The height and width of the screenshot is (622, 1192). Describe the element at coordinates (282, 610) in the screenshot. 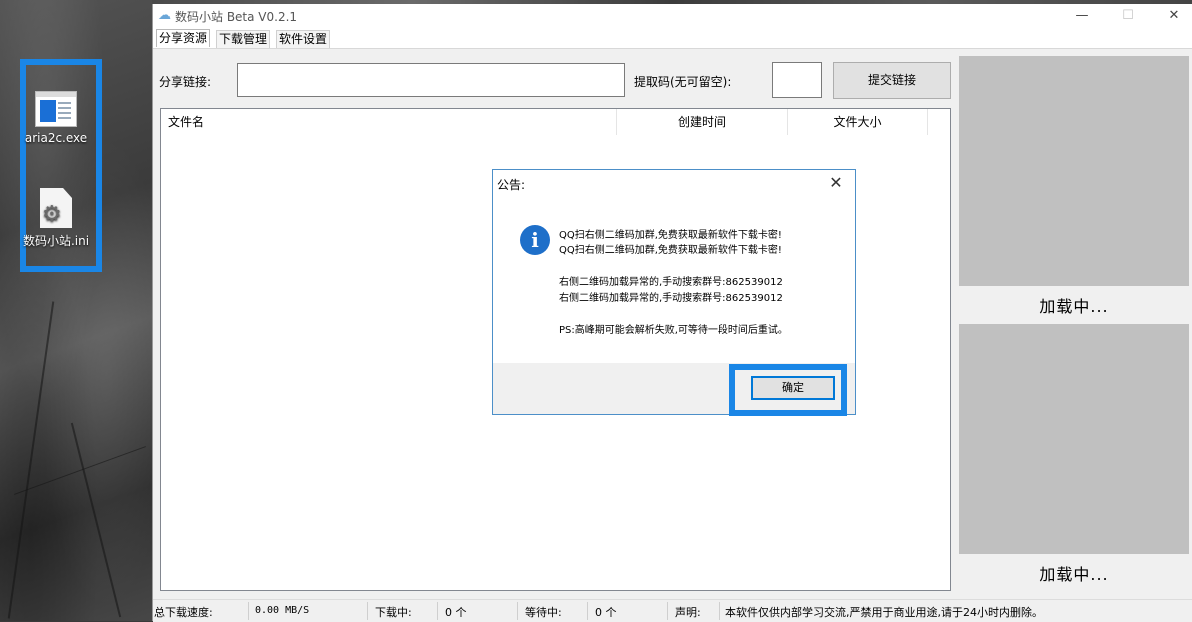

I see `speed-value: 0.00 MB/S` at that location.